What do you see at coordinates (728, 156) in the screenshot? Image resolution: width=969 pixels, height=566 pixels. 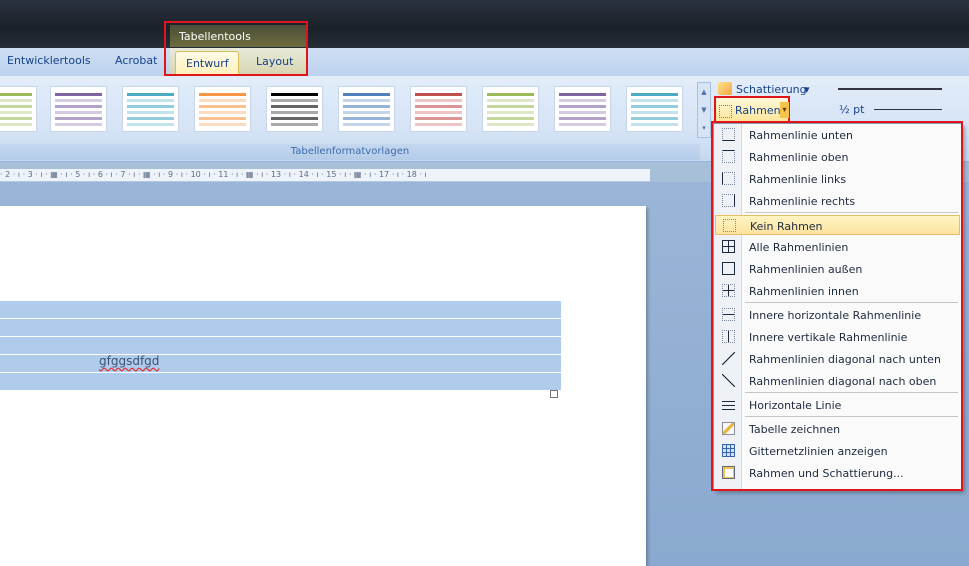 I see `border-top-icon` at bounding box center [728, 156].